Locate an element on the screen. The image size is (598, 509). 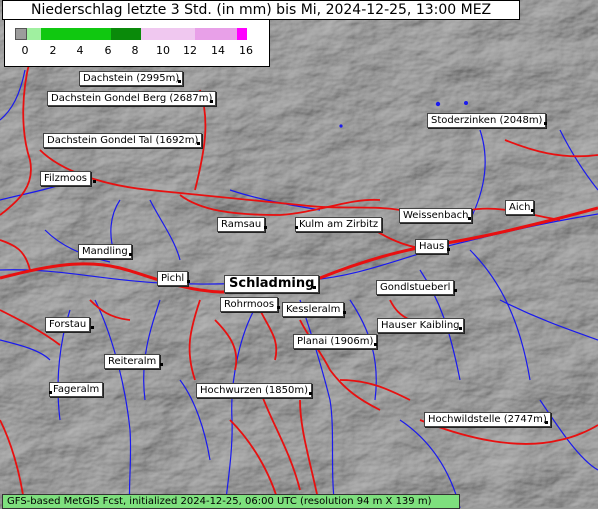
legend-segment-lightgreen is located at coordinates (34, 34).